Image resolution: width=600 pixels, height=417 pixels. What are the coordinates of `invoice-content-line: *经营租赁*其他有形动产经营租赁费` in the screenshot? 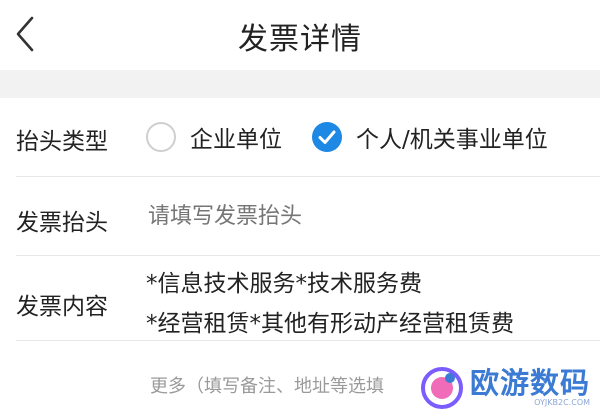 It's located at (330, 324).